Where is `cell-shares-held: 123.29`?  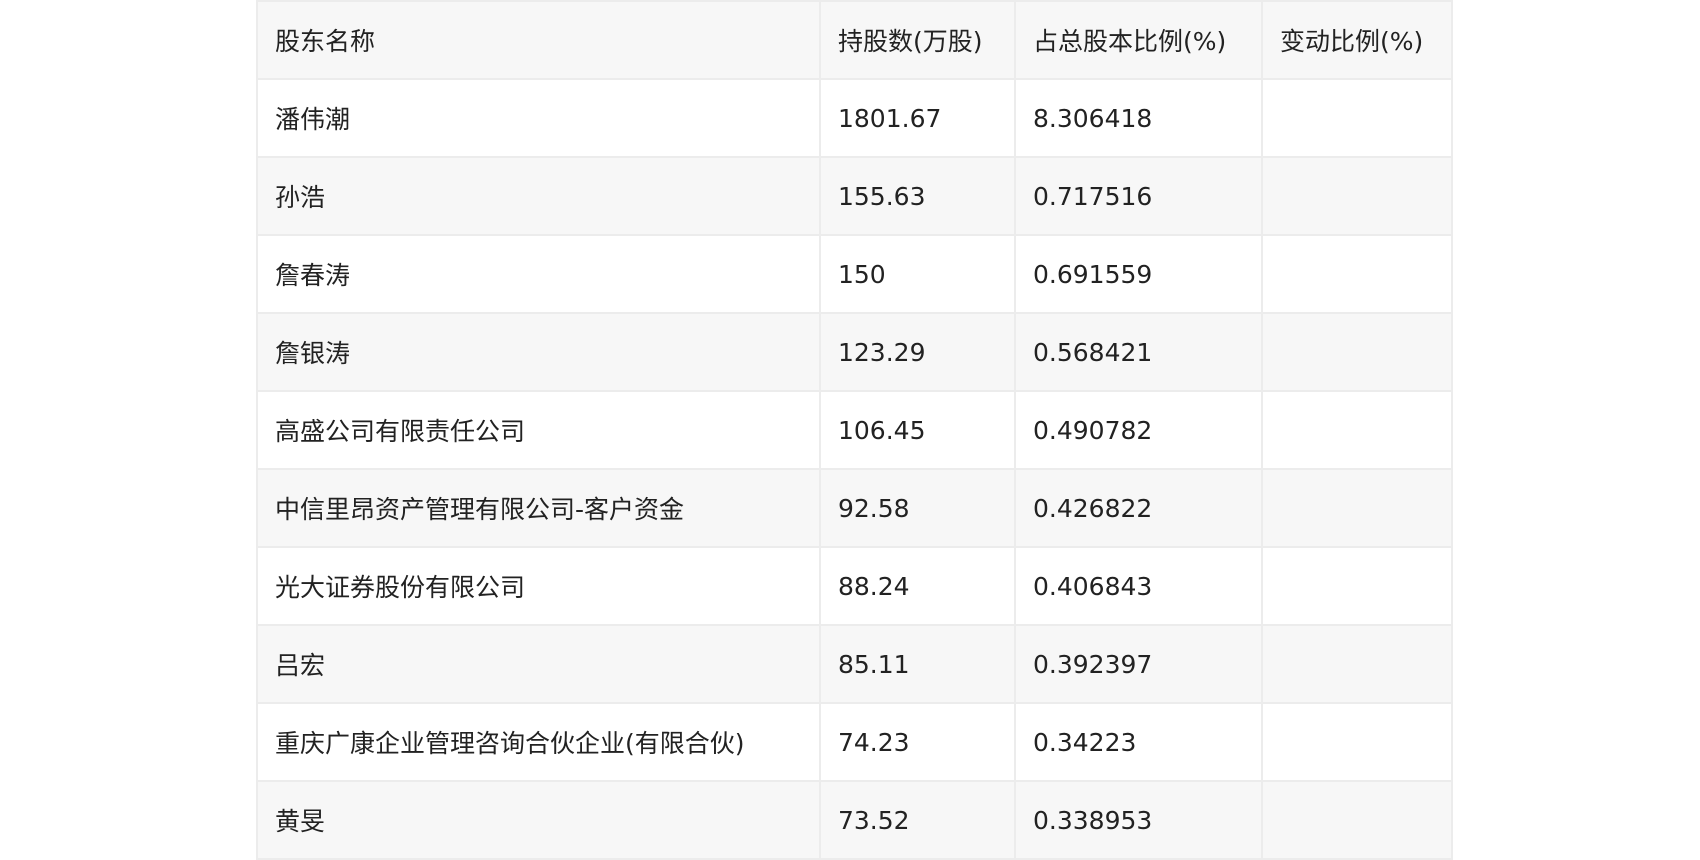
cell-shares-held: 123.29 is located at coordinates (917, 352).